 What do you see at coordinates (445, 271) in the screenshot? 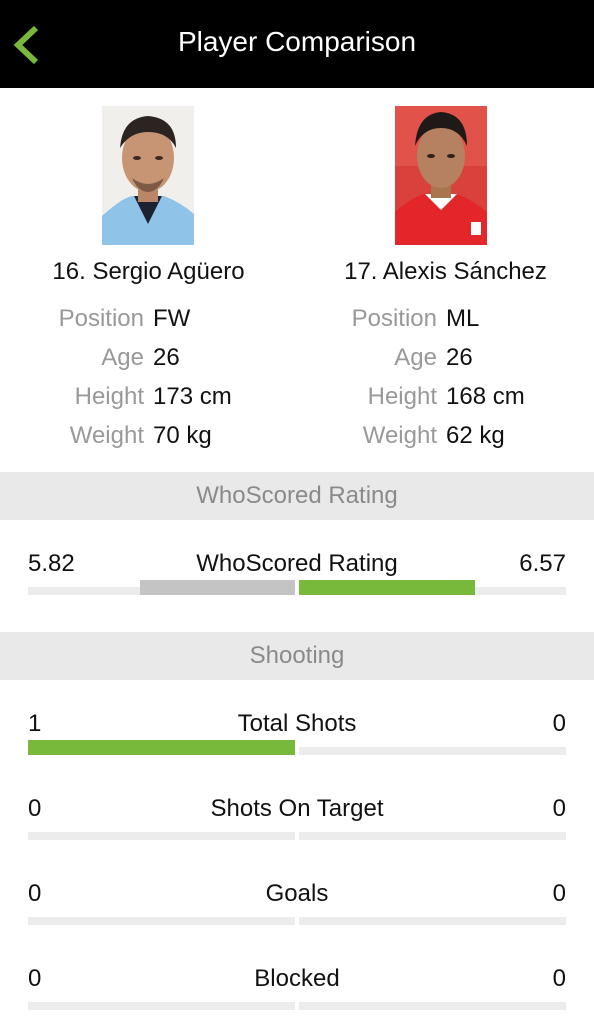
I see `player-name: 17. Alexis Sánchez` at bounding box center [445, 271].